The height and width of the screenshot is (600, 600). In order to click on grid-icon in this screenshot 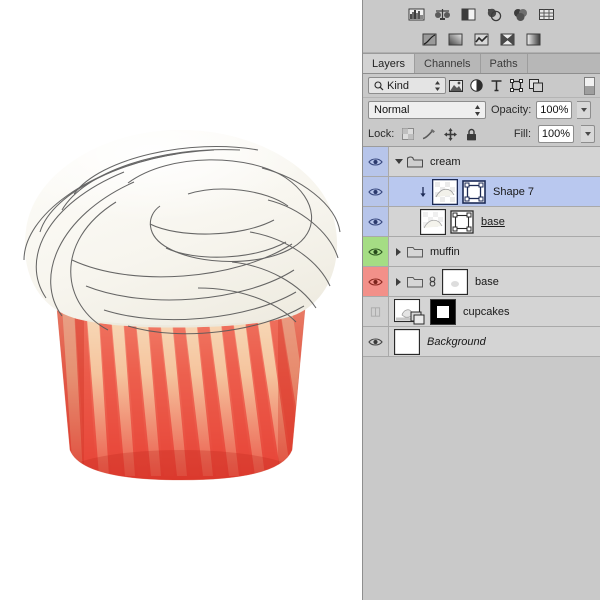, I will do `click(546, 14)`.